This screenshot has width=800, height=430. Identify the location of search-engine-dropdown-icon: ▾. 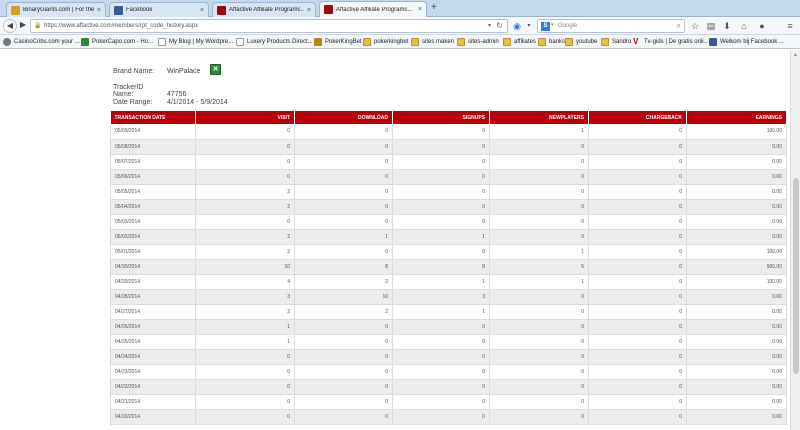
(552, 25).